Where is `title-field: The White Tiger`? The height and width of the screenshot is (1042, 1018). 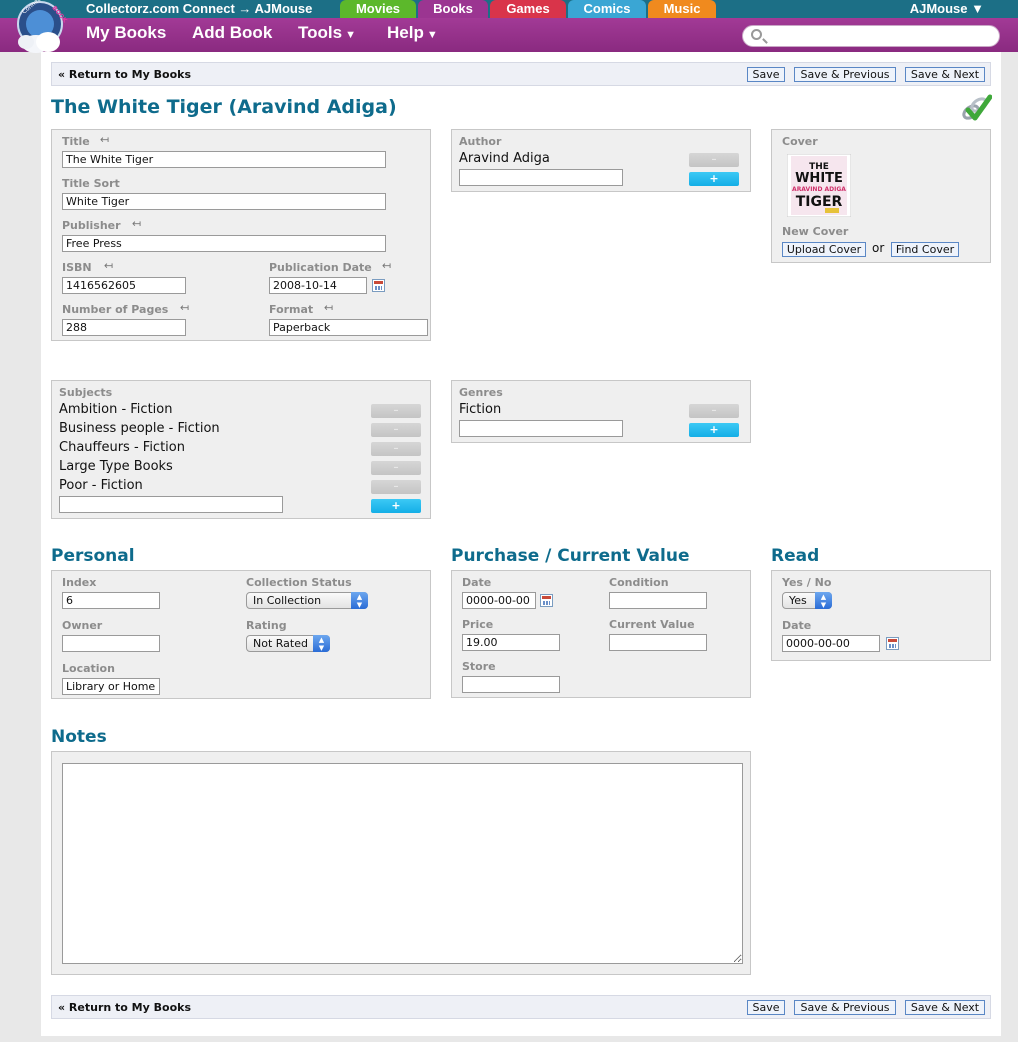
title-field: The White Tiger is located at coordinates (224, 159).